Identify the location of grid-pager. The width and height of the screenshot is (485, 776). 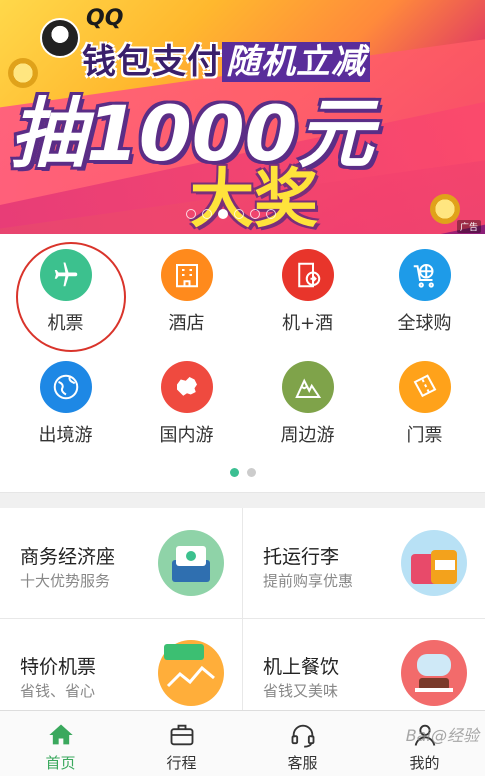
(243, 472).